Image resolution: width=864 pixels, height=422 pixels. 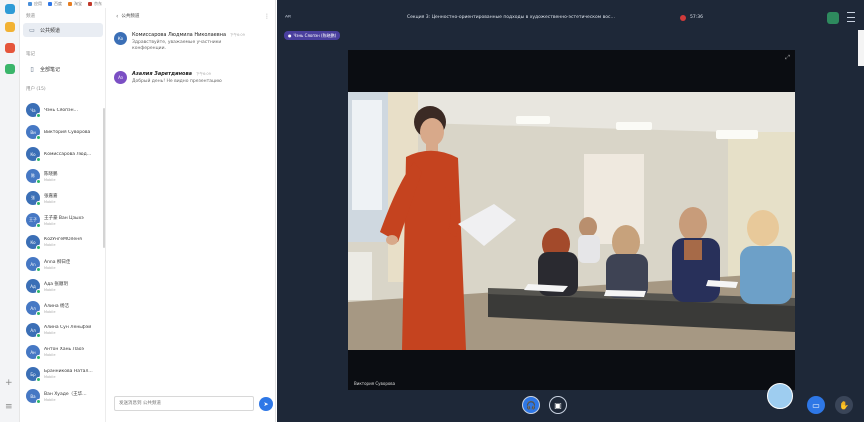 I want to click on participant-item: Ал Алина 杨洁 Mobile, so click(x=65, y=308).